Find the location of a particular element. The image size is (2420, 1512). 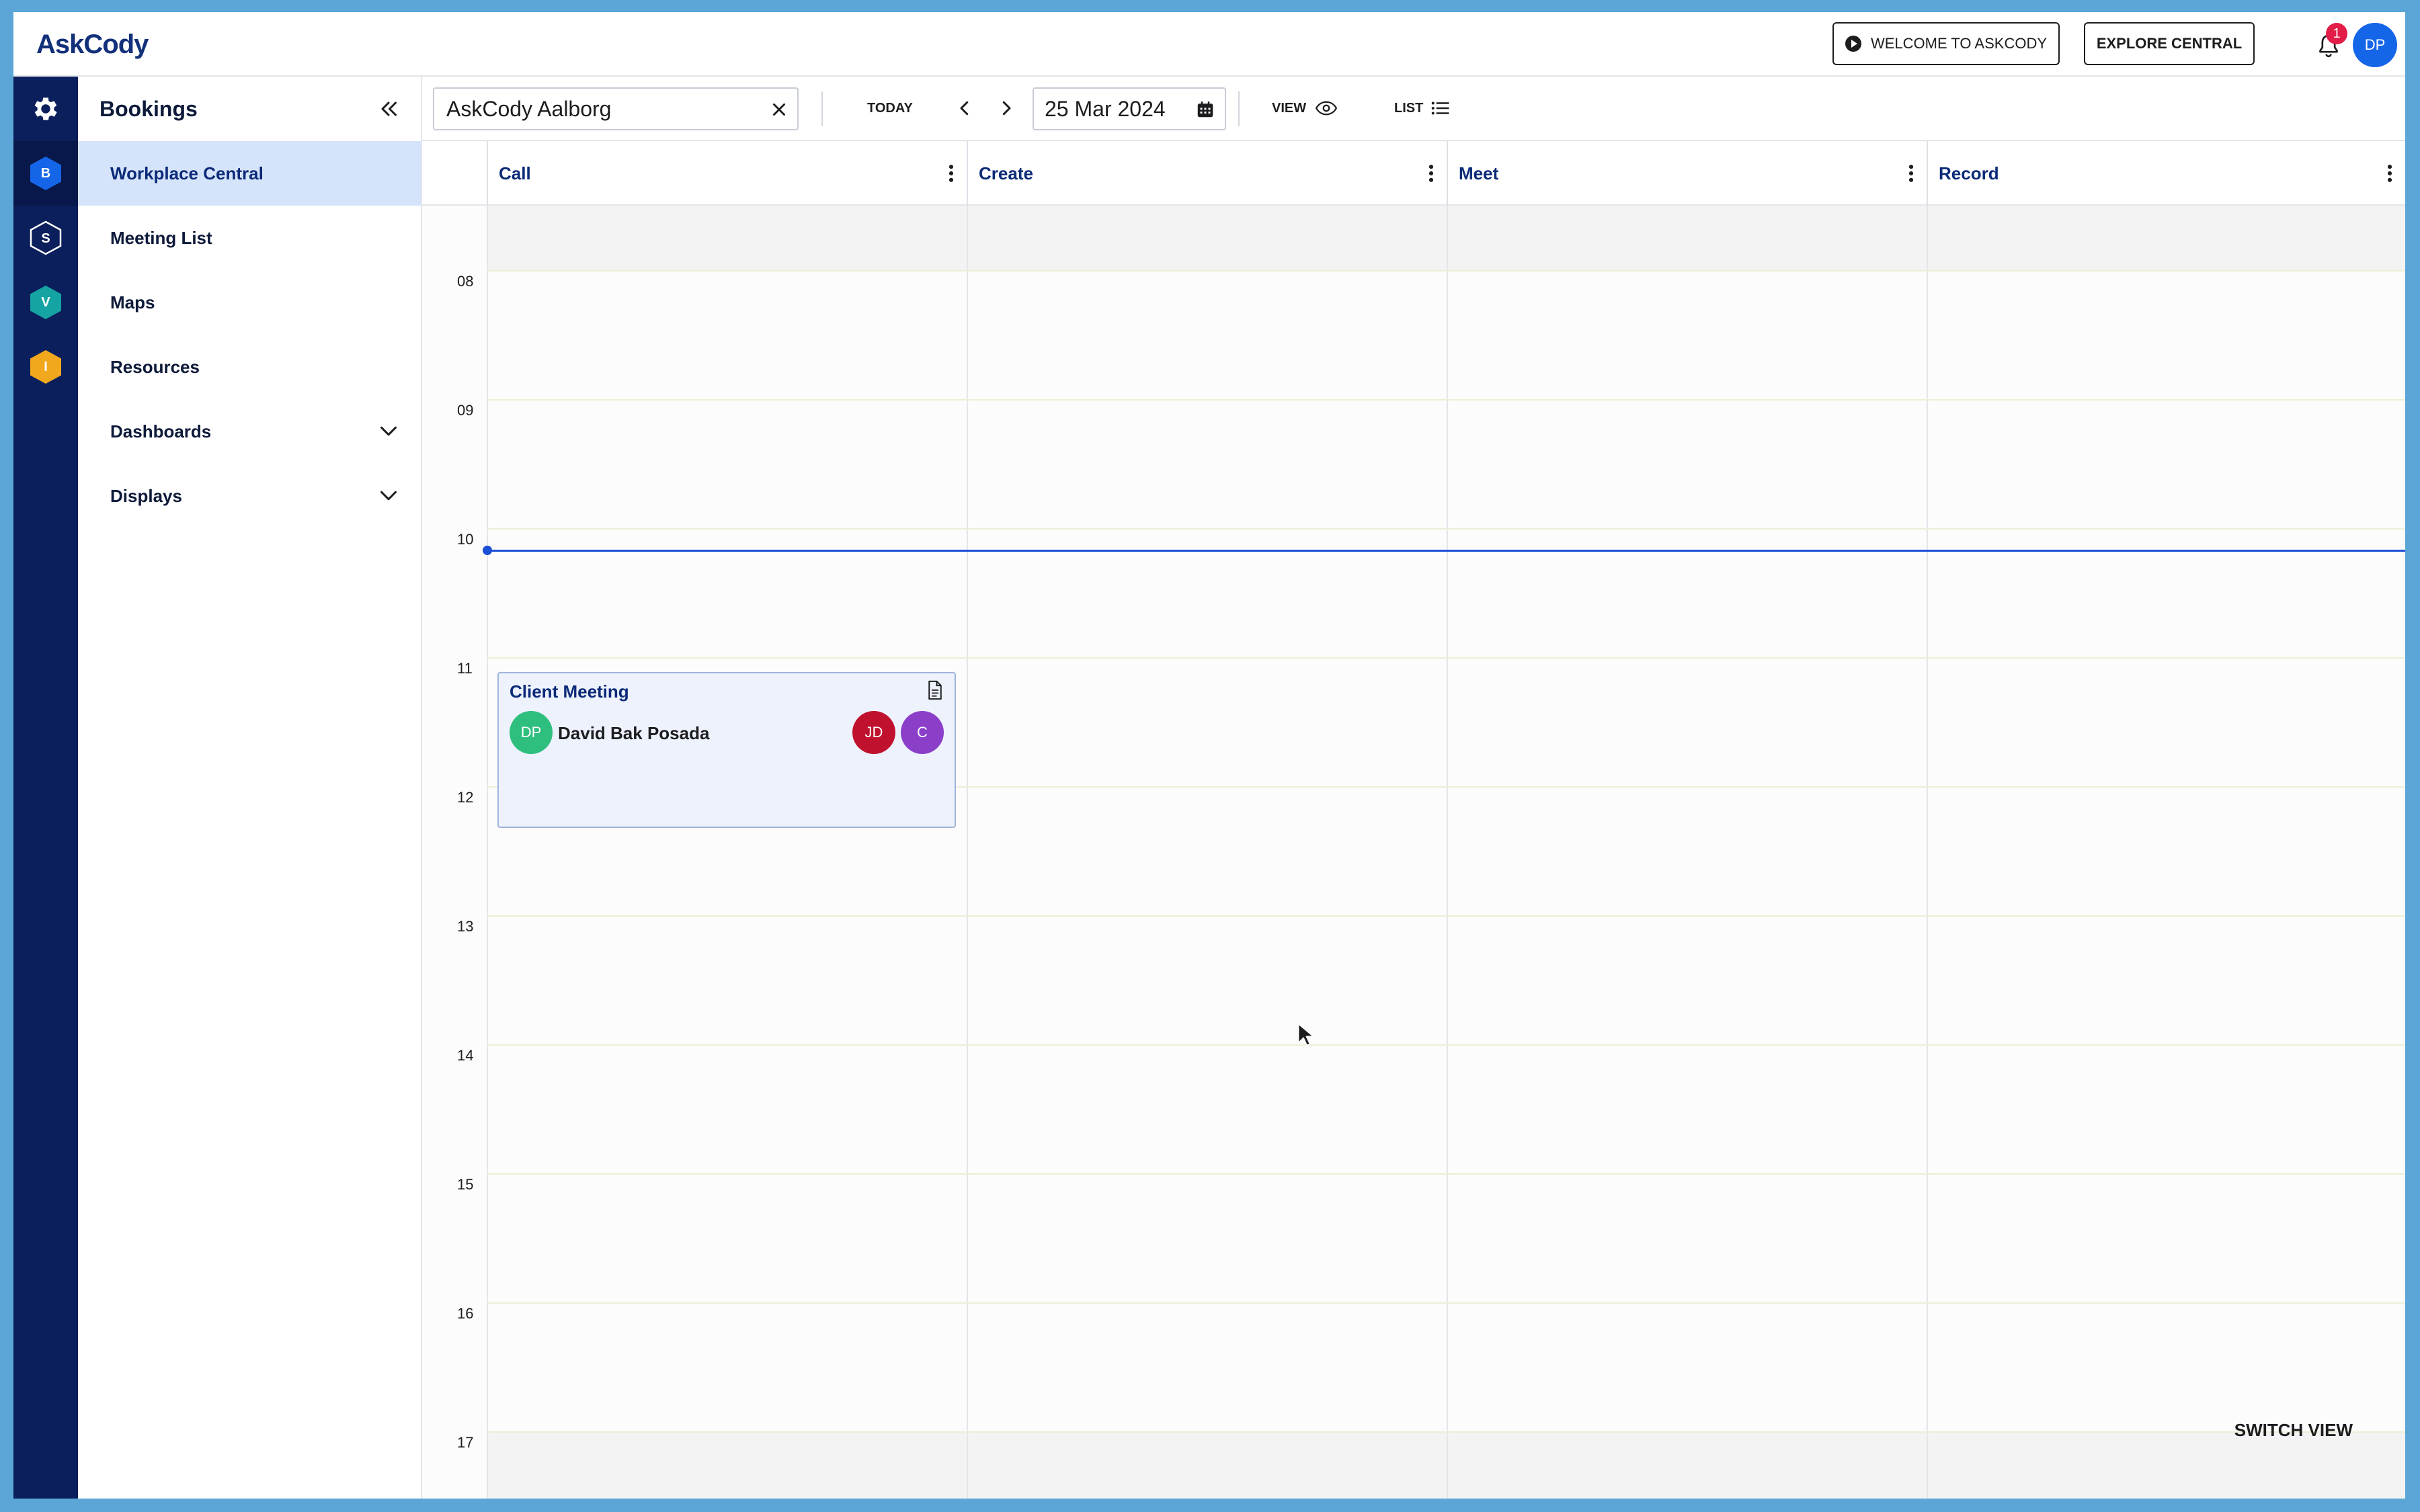

column-title: Call is located at coordinates (515, 173).